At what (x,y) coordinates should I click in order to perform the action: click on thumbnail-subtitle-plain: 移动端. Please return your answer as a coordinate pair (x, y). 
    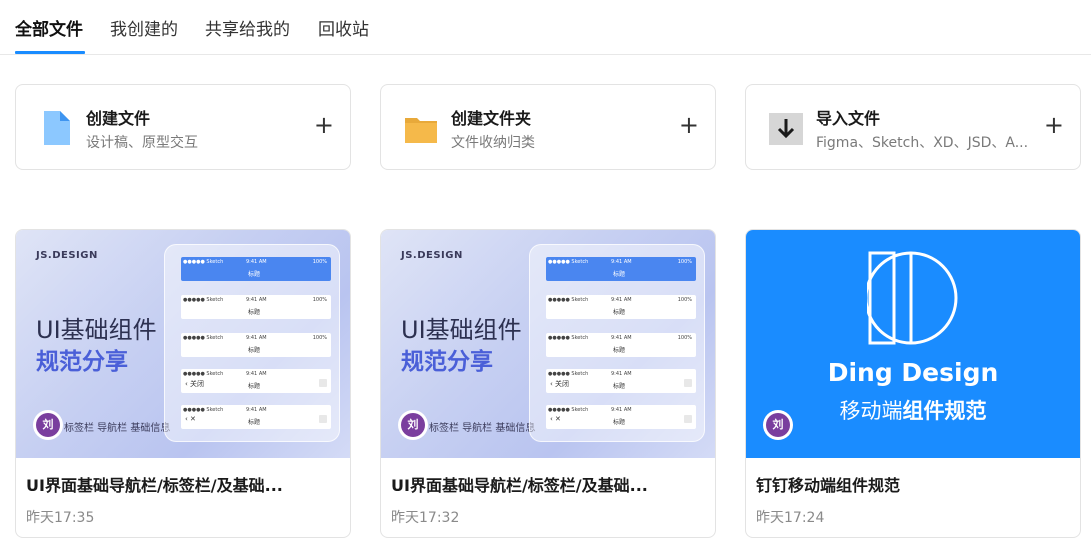
    Looking at the image, I should click on (871, 411).